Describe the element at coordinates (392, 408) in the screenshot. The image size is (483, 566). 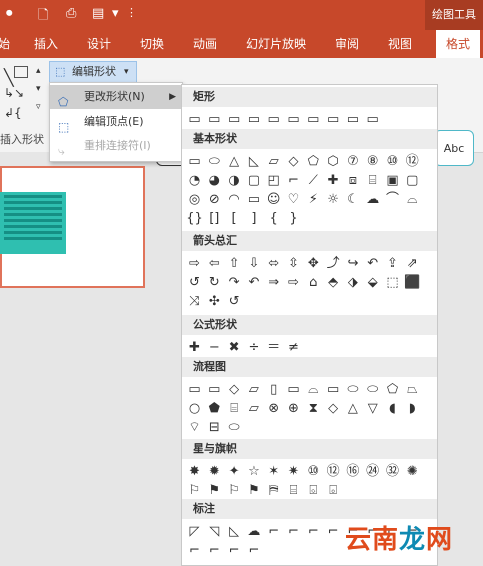
I see `shape-option-icon: ◖` at that location.